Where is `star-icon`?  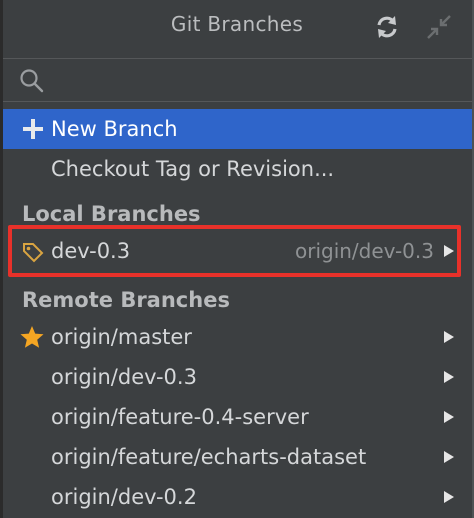 star-icon is located at coordinates (32, 337).